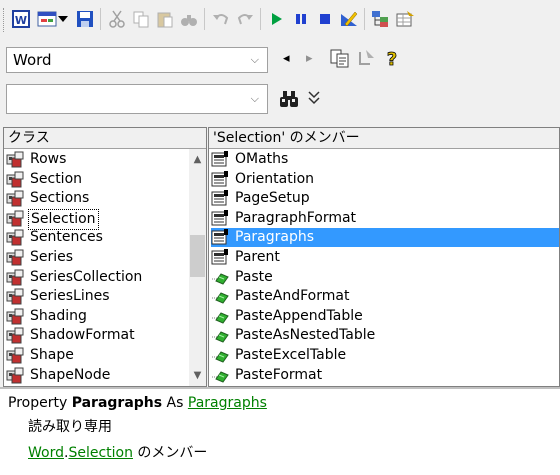 The height and width of the screenshot is (475, 560). I want to click on paste-icon, so click(165, 19).